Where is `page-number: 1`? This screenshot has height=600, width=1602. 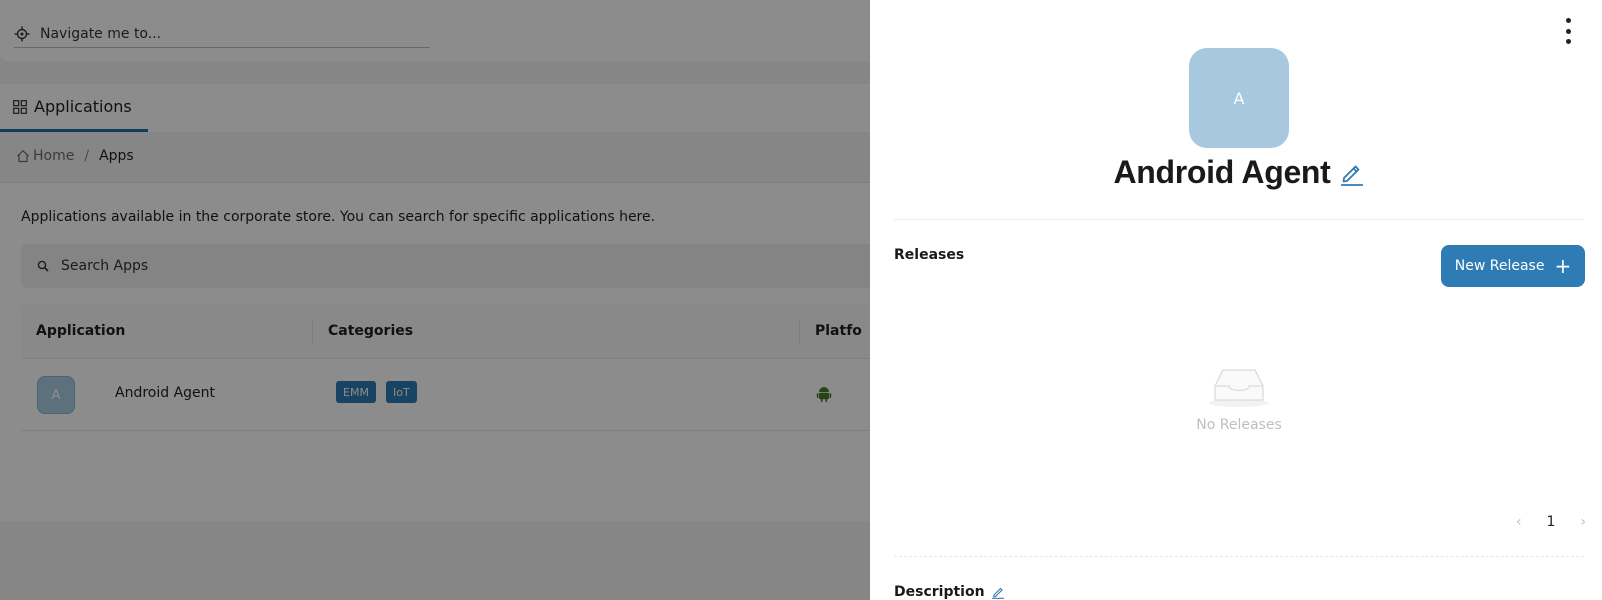
page-number: 1 is located at coordinates (1551, 522).